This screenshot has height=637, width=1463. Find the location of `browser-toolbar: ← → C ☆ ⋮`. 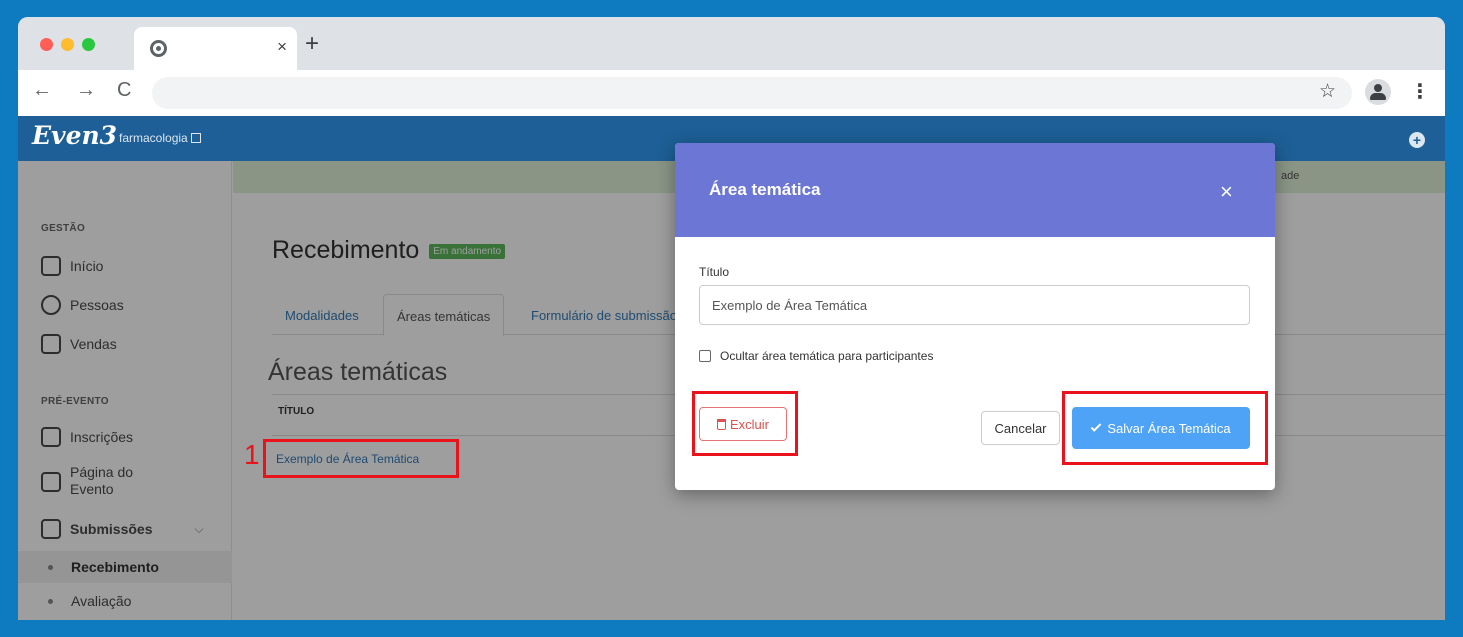

browser-toolbar: ← → C ☆ ⋮ is located at coordinates (731, 93).